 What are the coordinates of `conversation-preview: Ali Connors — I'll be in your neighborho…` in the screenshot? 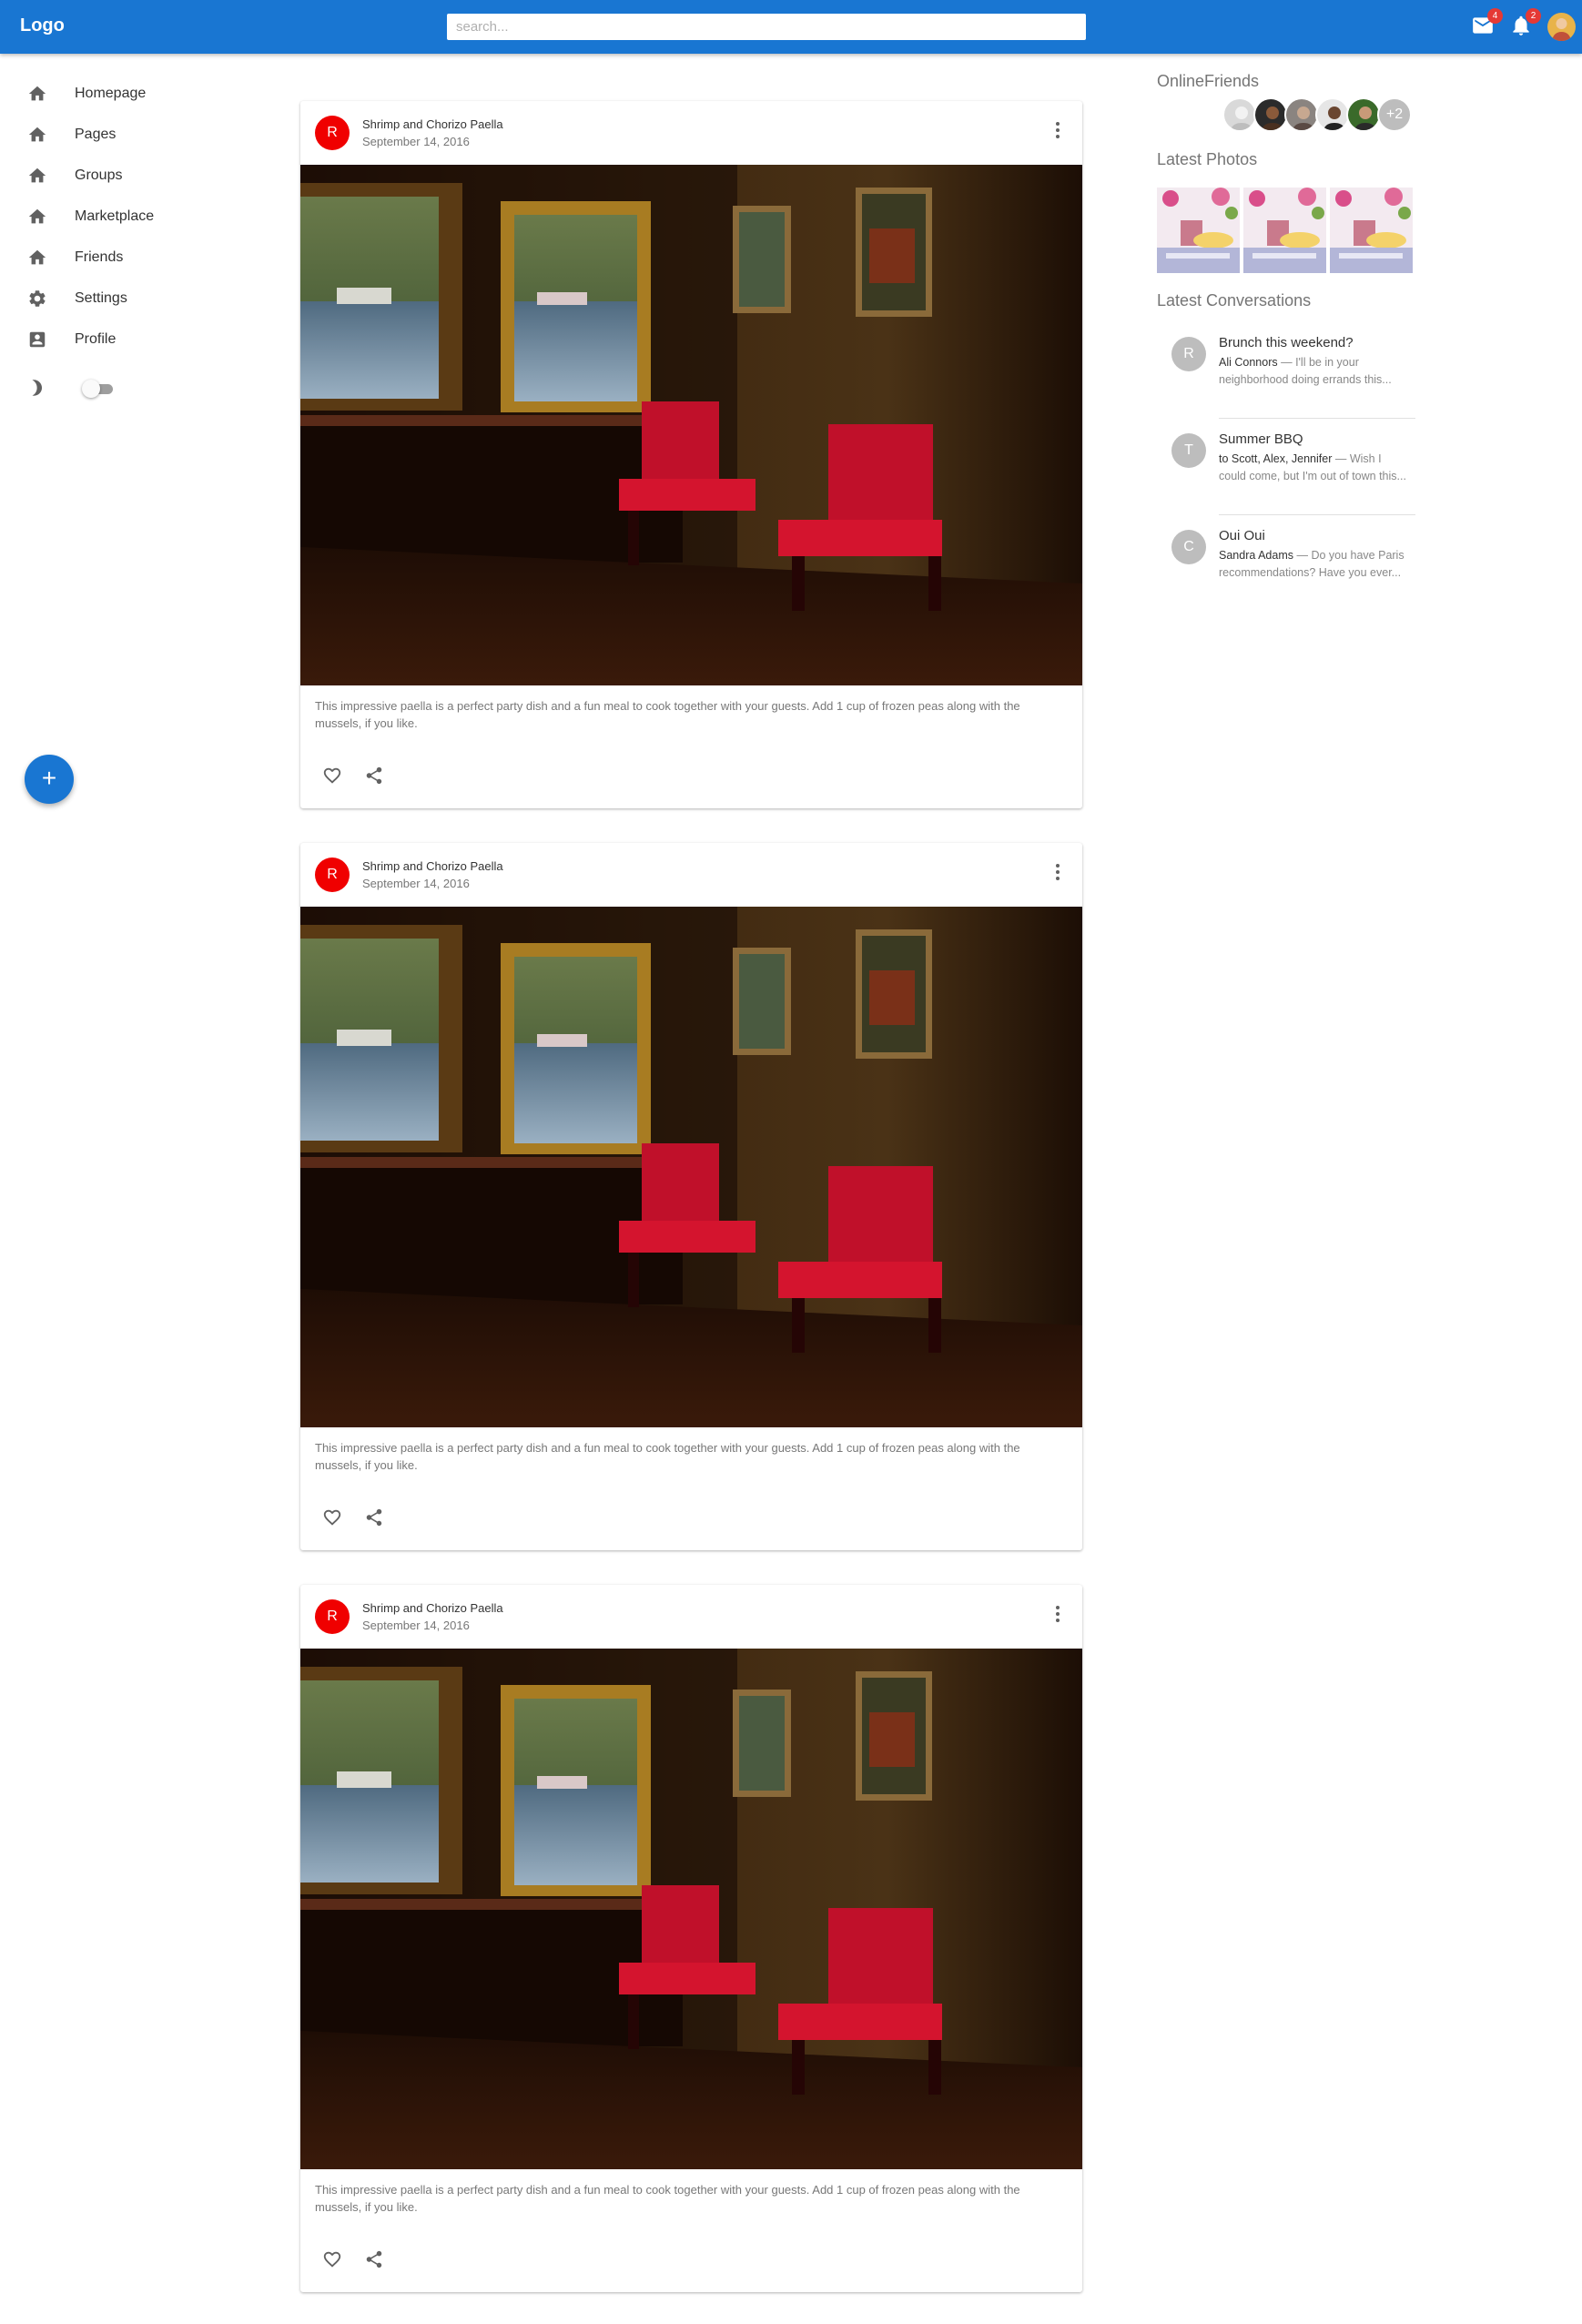 It's located at (1314, 371).